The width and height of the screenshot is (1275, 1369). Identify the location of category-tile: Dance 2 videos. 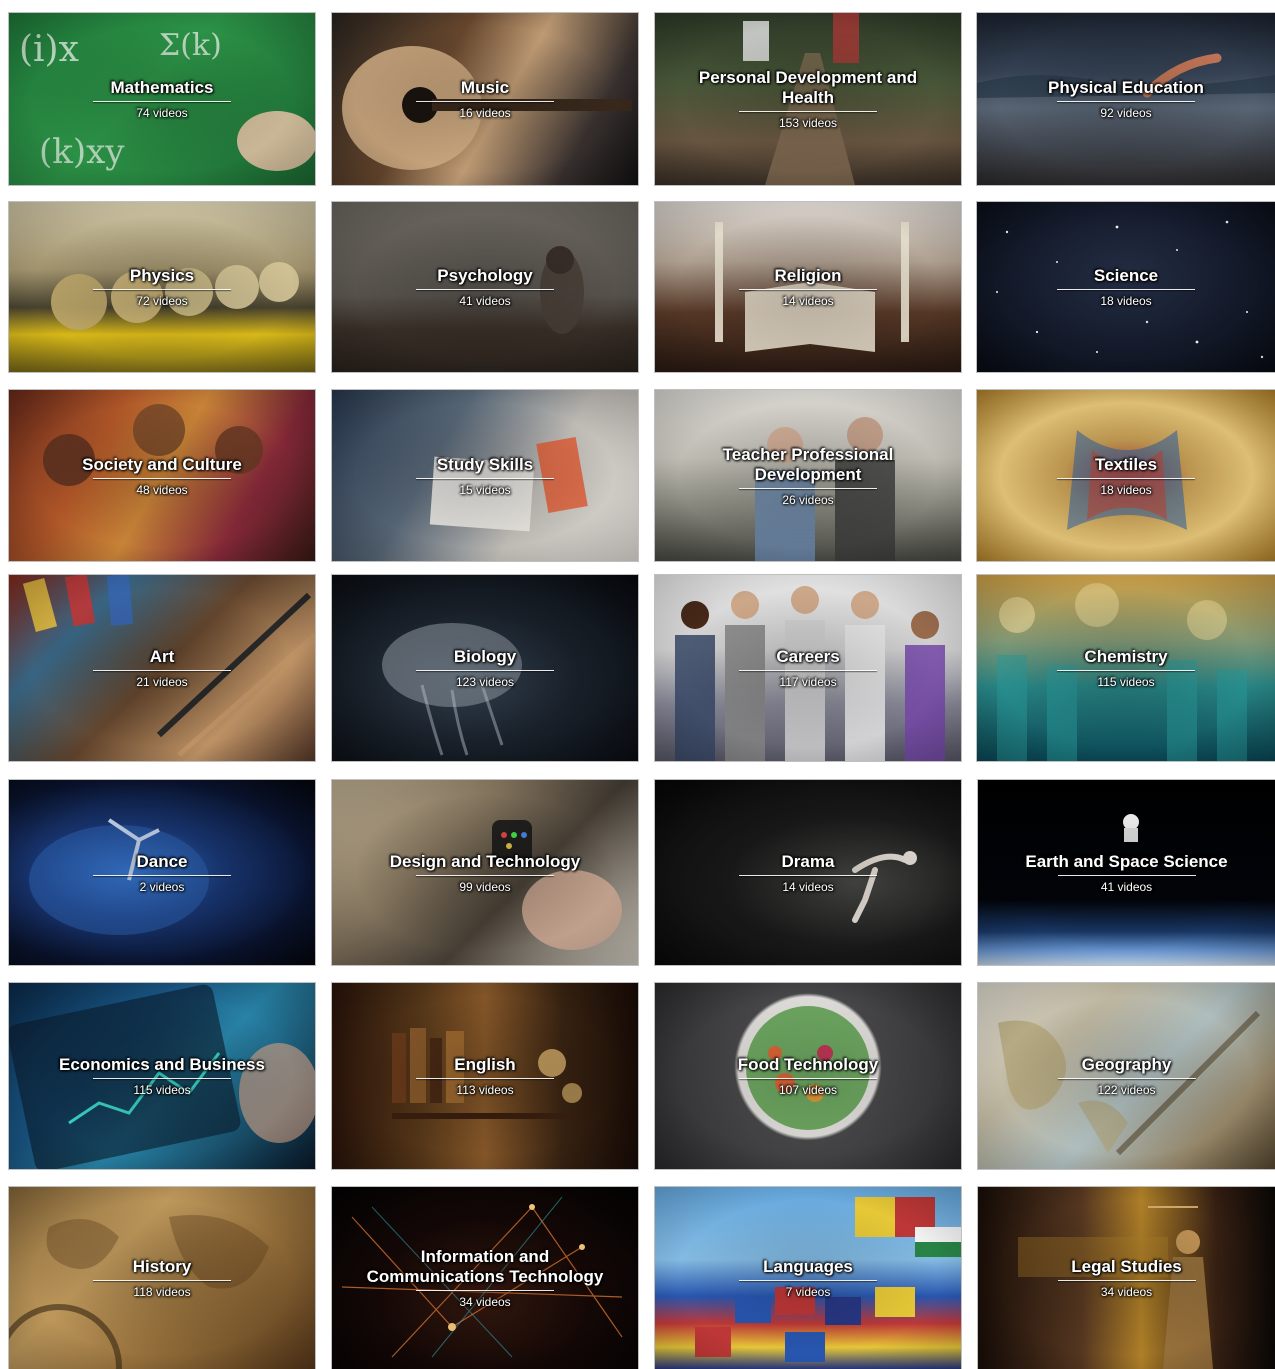
(162, 872).